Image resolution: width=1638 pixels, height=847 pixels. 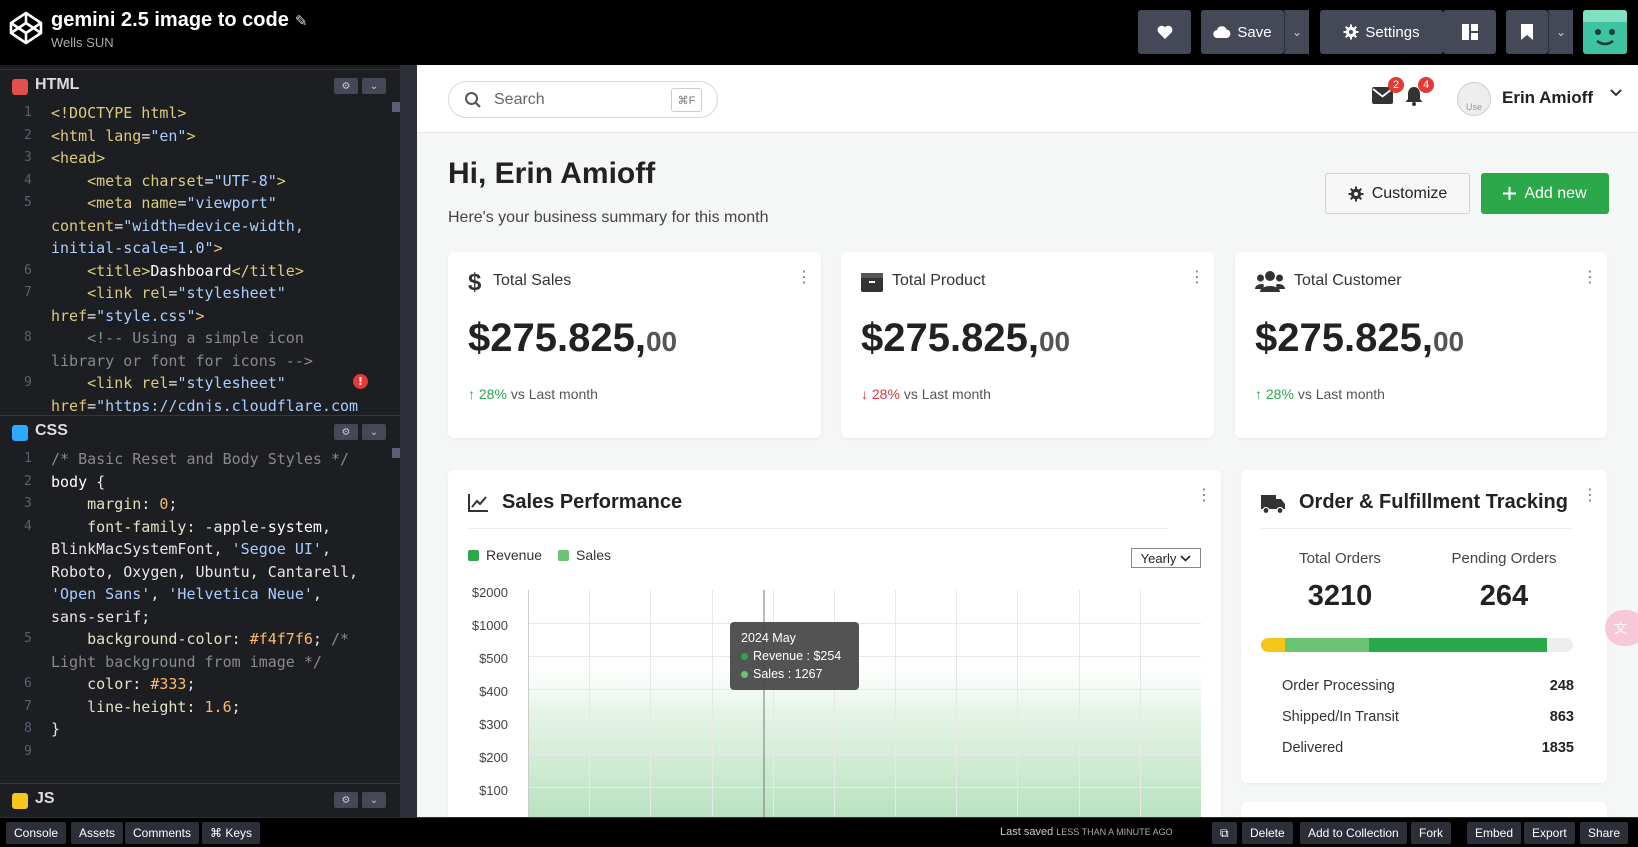 What do you see at coordinates (57, 84) in the screenshot?
I see `html-editor-label: HTML` at bounding box center [57, 84].